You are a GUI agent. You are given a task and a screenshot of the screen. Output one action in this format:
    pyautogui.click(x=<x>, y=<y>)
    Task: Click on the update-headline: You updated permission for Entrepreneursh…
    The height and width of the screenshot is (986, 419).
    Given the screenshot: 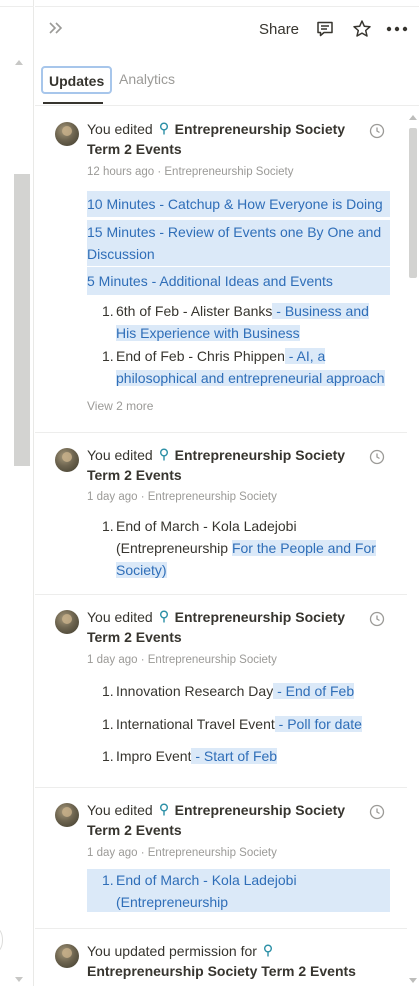 What is the action you would take?
    pyautogui.click(x=222, y=961)
    